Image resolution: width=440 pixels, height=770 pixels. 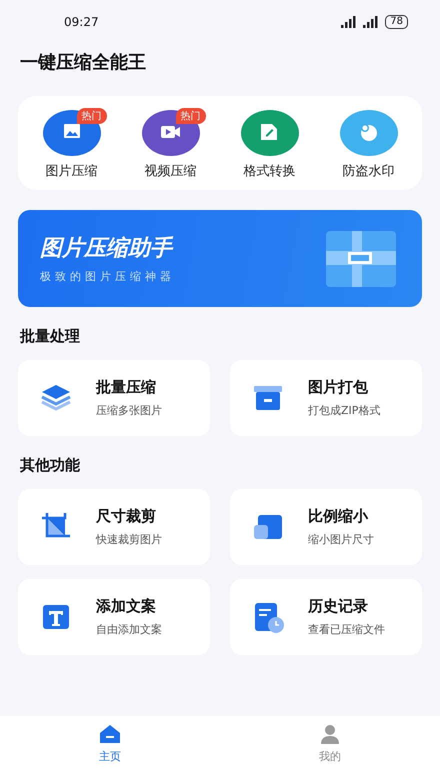 I want to click on feature-subtitle: 打包成ZIP格式, so click(x=344, y=410).